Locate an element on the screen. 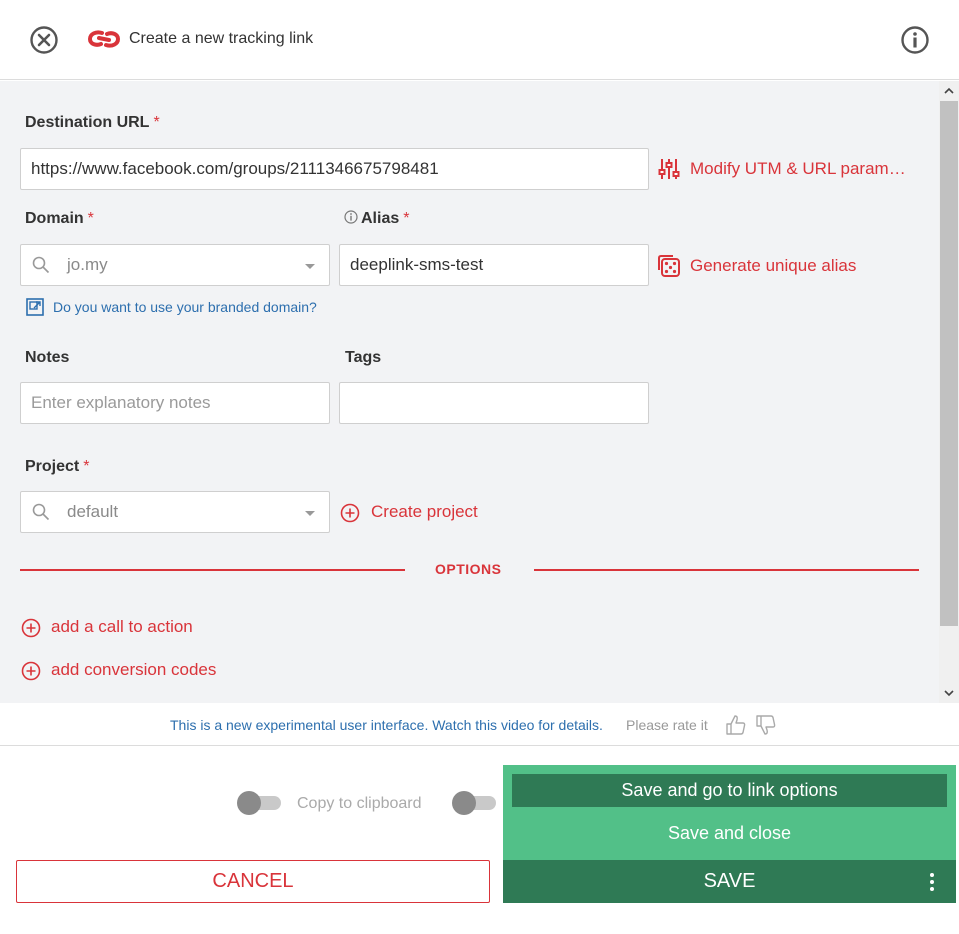 The height and width of the screenshot is (934, 959). tags-label: Tags is located at coordinates (363, 357).